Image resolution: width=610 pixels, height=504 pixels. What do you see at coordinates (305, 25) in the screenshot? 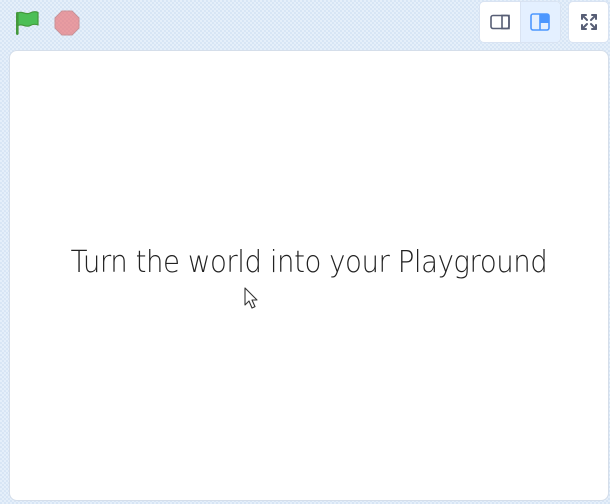
I see `stage-header` at bounding box center [305, 25].